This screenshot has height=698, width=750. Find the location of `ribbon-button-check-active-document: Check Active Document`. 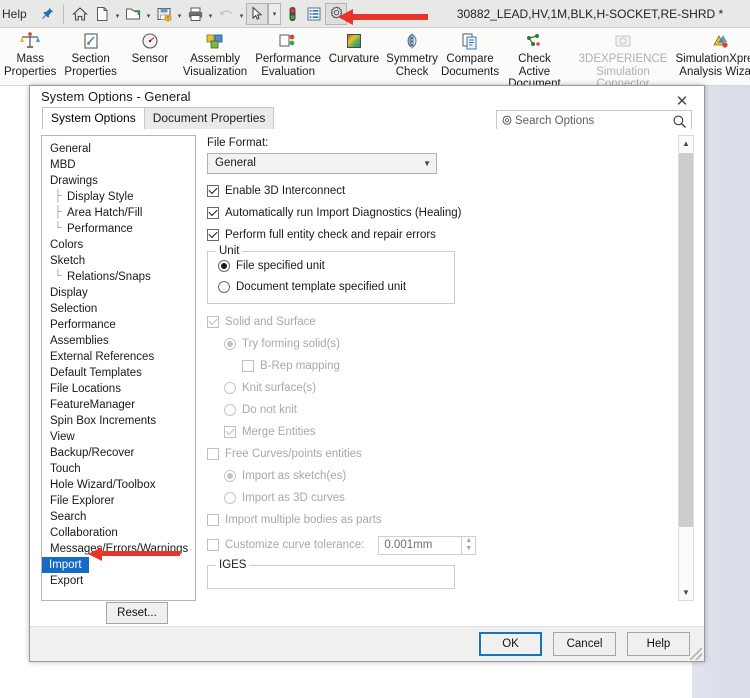

ribbon-button-check-active-document: Check Active Document is located at coordinates (534, 59).